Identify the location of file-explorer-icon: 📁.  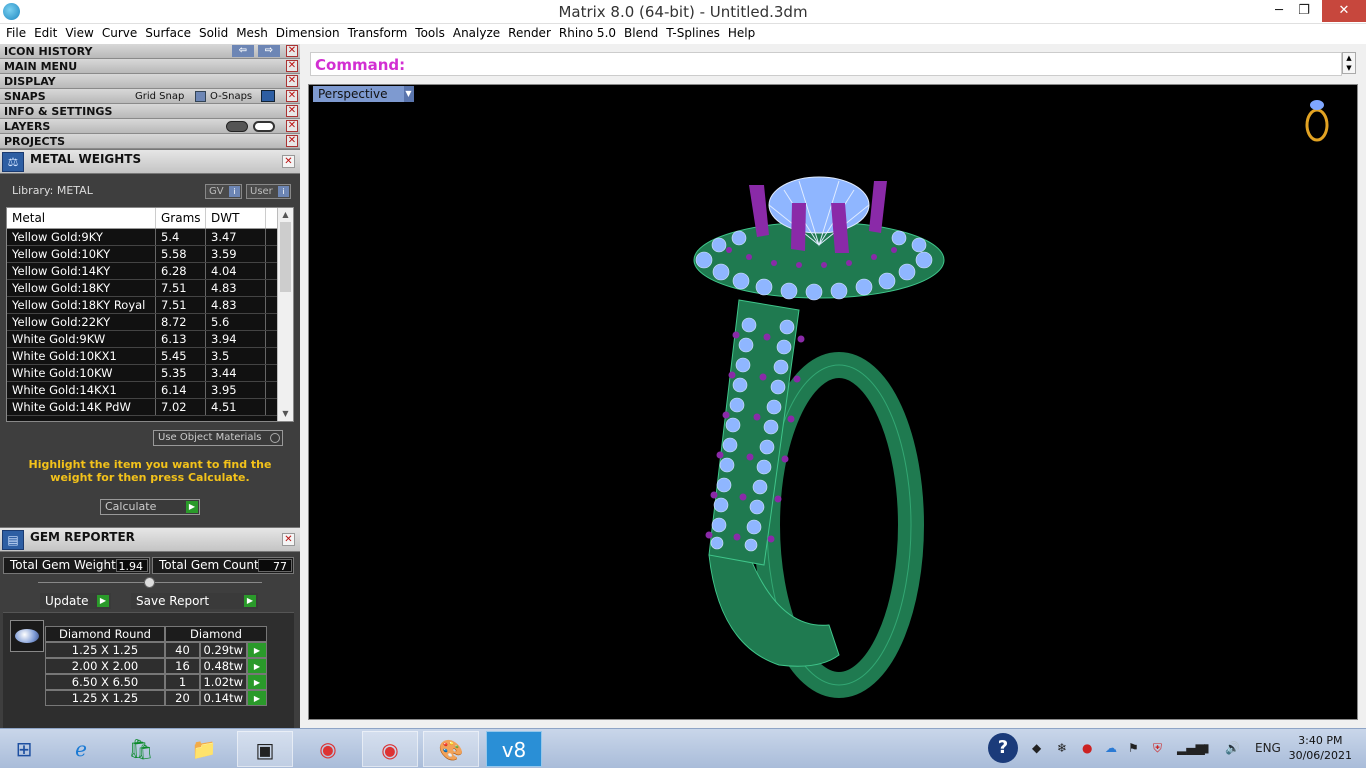
(204, 749).